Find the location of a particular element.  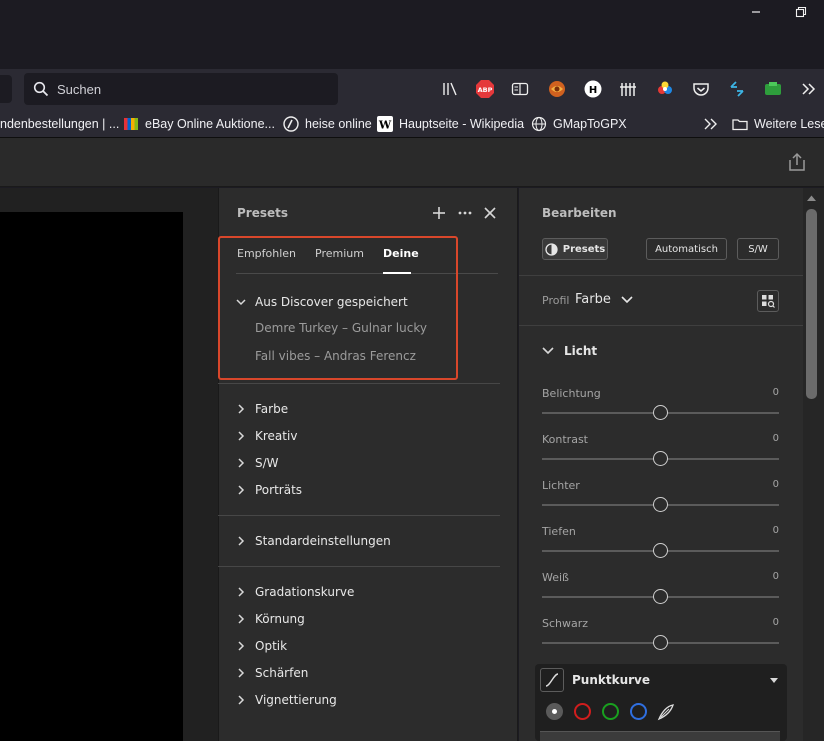

preset-group-schärfen: Schärfen is located at coordinates (271, 673).